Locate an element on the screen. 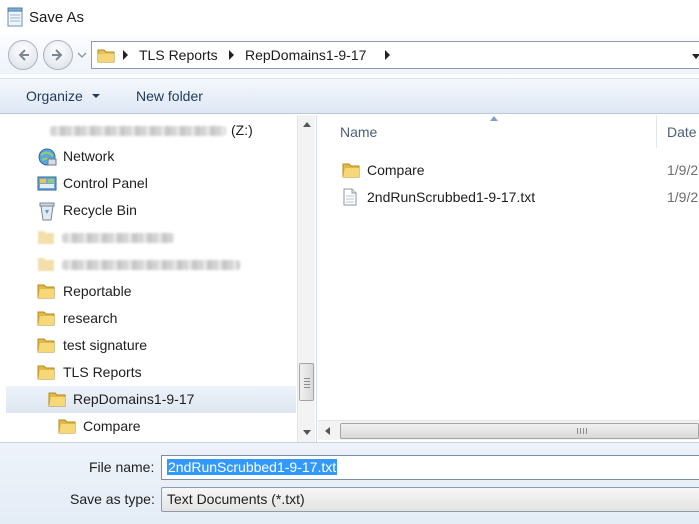 This screenshot has height=524, width=699. sort-ascending-icon is located at coordinates (494, 118).